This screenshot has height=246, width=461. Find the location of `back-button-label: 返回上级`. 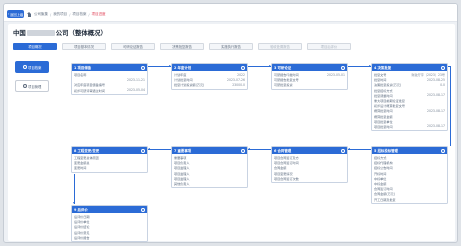

back-button-label: 返回上级 is located at coordinates (17, 14).